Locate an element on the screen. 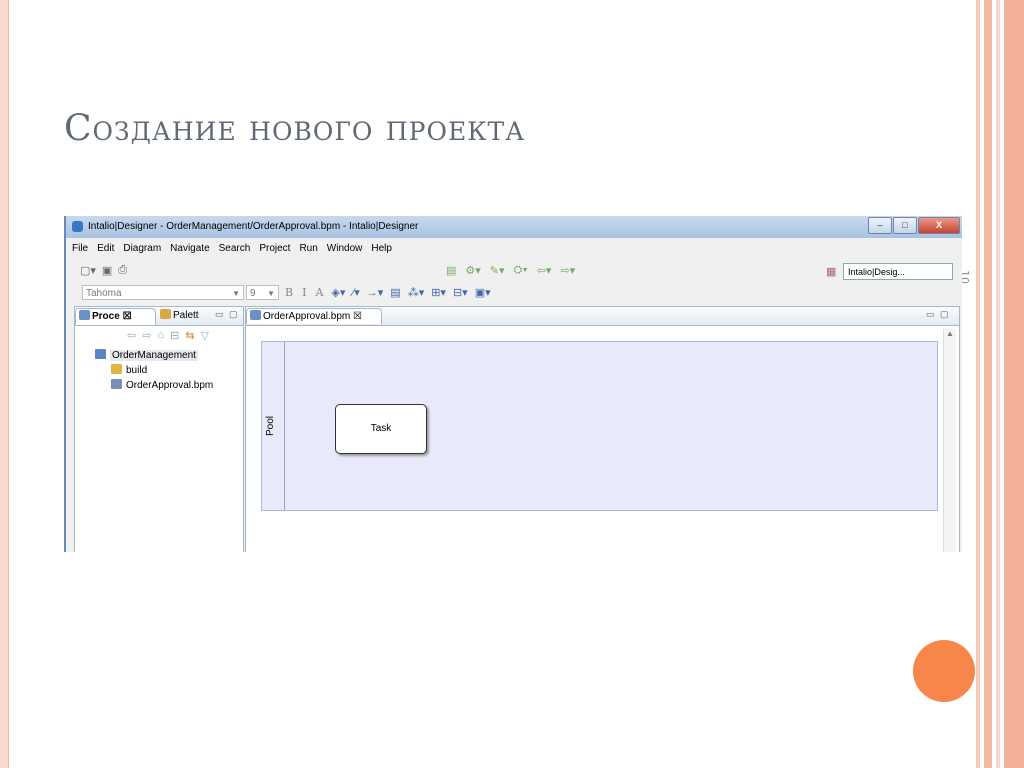 This screenshot has width=1024, height=768. project-tree: OrderManagement build OrderApproval.bpm is located at coordinates (154, 370).